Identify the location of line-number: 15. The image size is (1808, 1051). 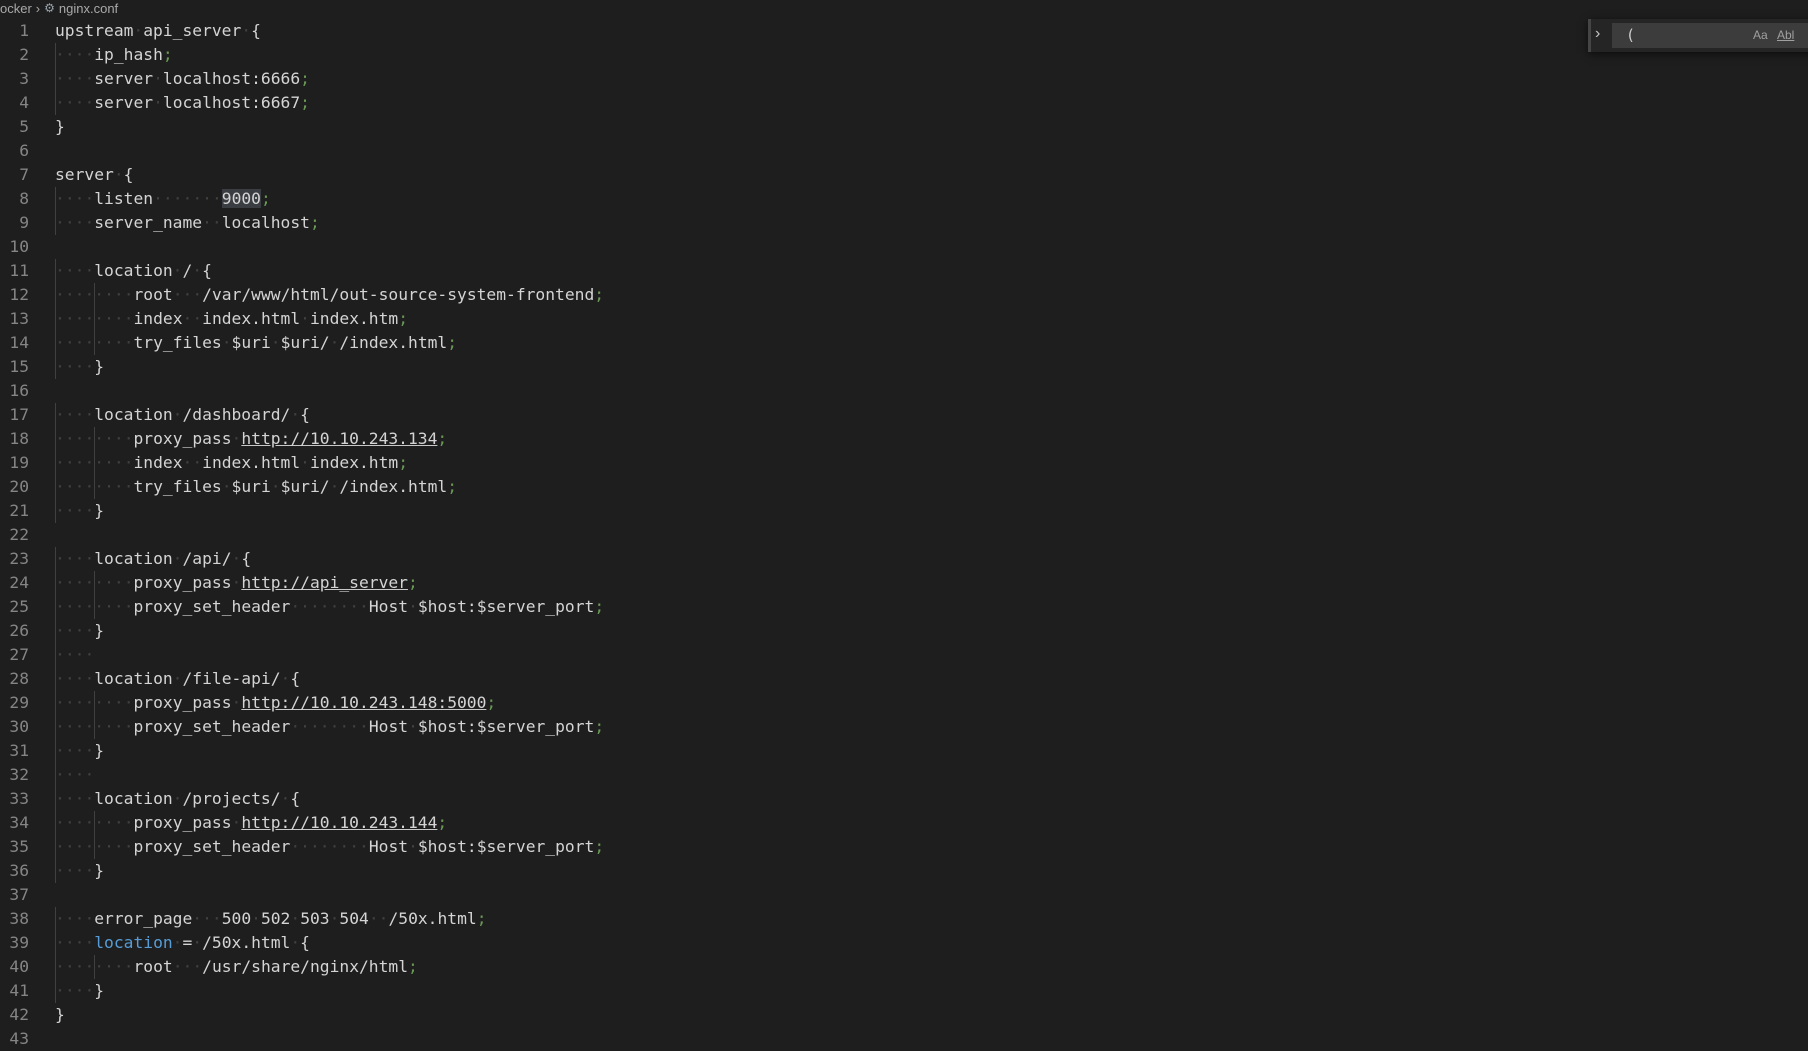
(19, 366).